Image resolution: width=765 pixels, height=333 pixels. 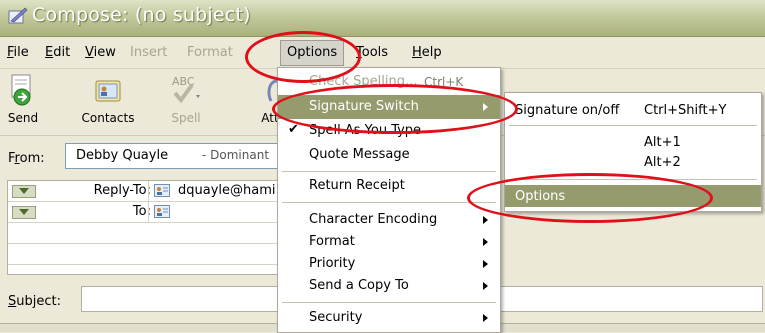 I want to click on menu-view: View, so click(x=100, y=52).